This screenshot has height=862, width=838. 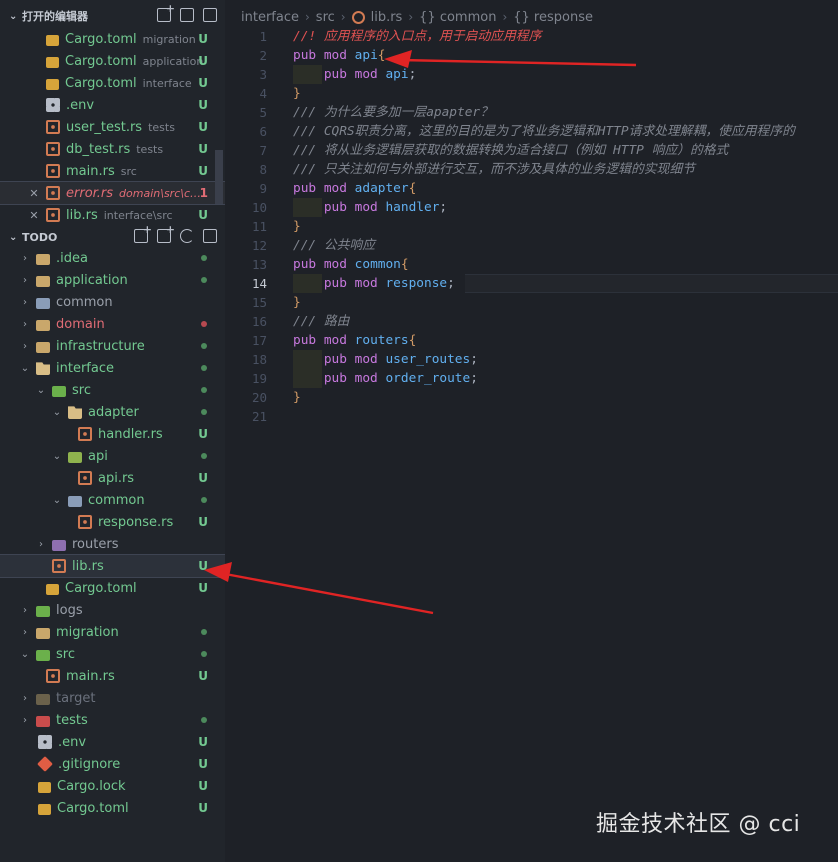 What do you see at coordinates (112, 456) in the screenshot?
I see `tree-item: ⌄ api` at bounding box center [112, 456].